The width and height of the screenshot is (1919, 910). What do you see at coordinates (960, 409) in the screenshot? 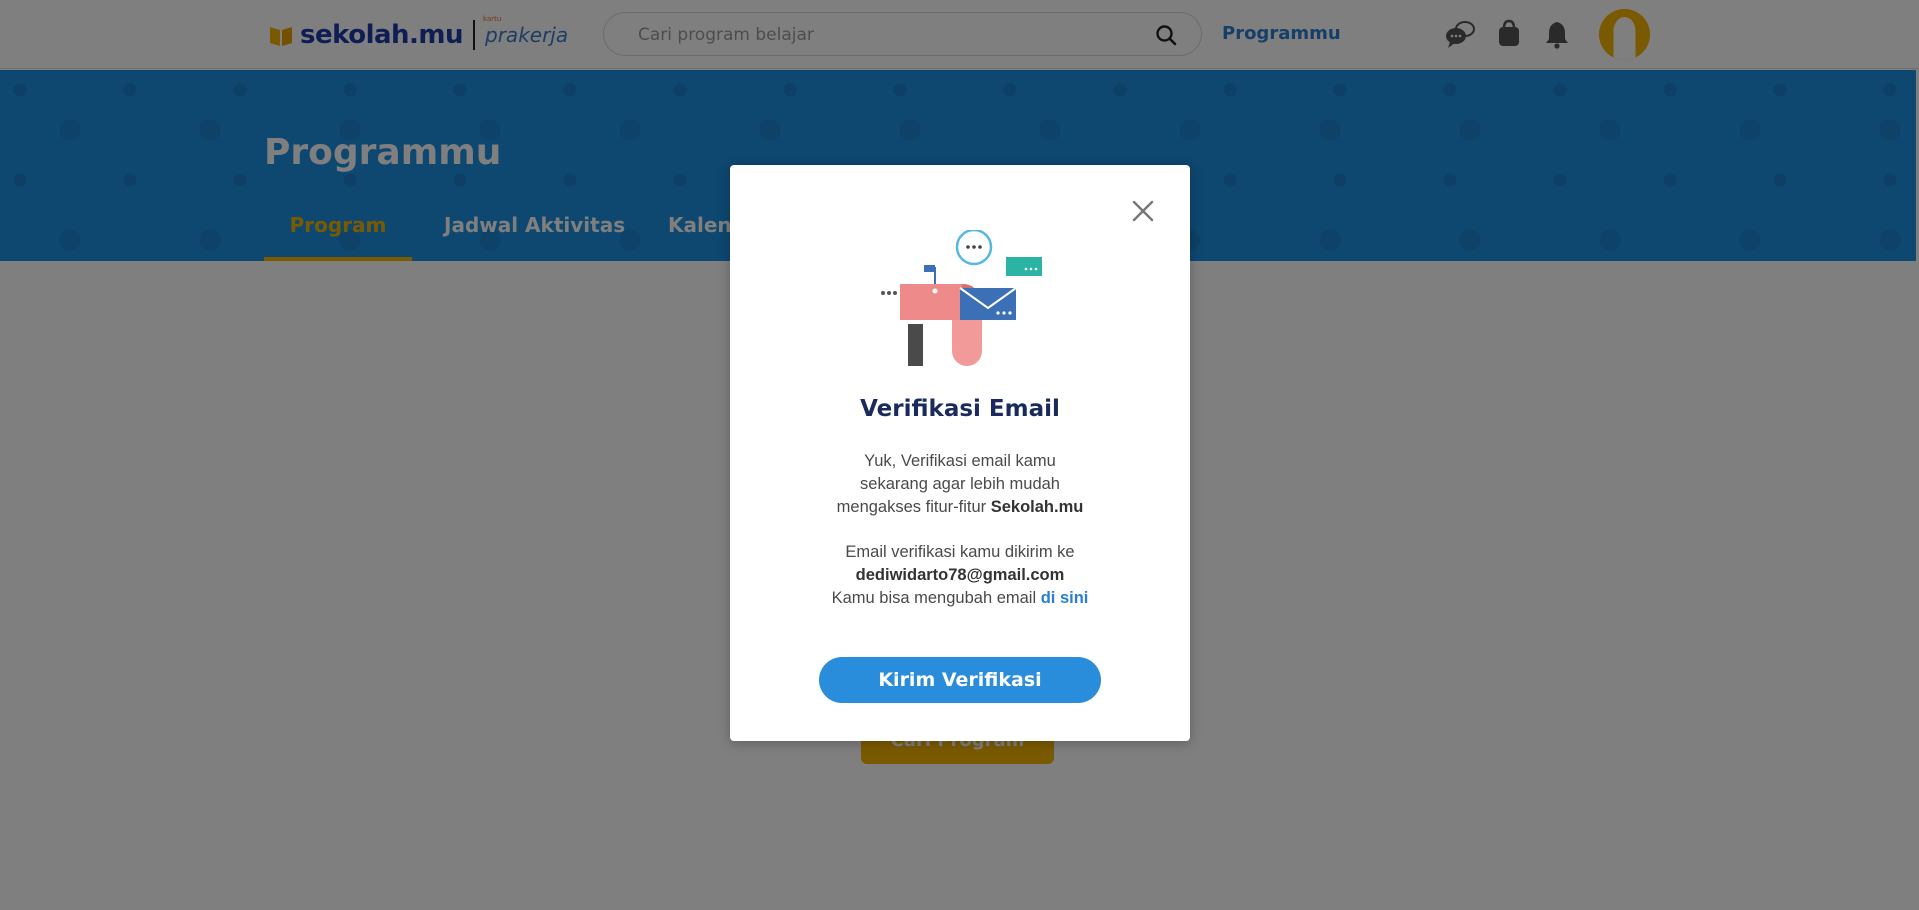
I see `modal-title: Verifikasi Email` at bounding box center [960, 409].